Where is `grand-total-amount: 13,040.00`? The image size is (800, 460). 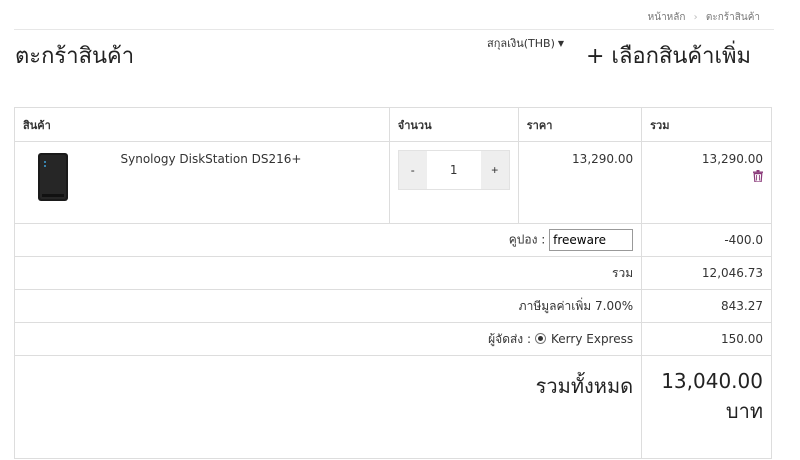 grand-total-amount: 13,040.00 is located at coordinates (712, 381).